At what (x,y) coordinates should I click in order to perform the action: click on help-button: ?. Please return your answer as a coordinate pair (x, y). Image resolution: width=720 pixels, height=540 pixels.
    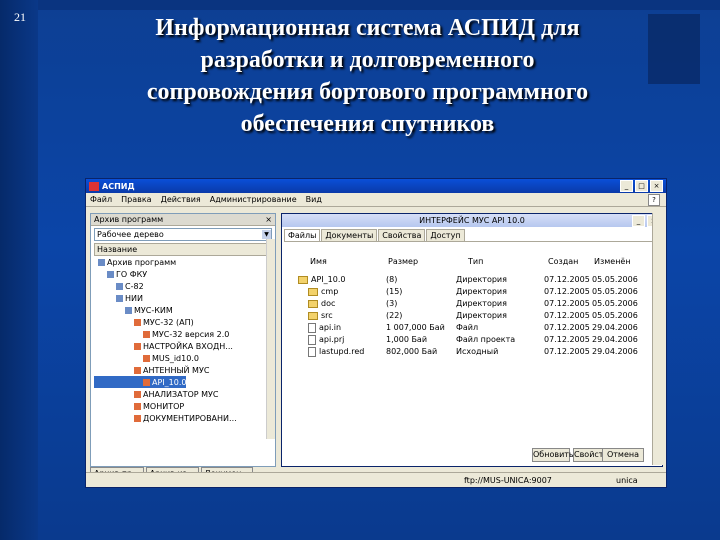
    Looking at the image, I should click on (654, 200).